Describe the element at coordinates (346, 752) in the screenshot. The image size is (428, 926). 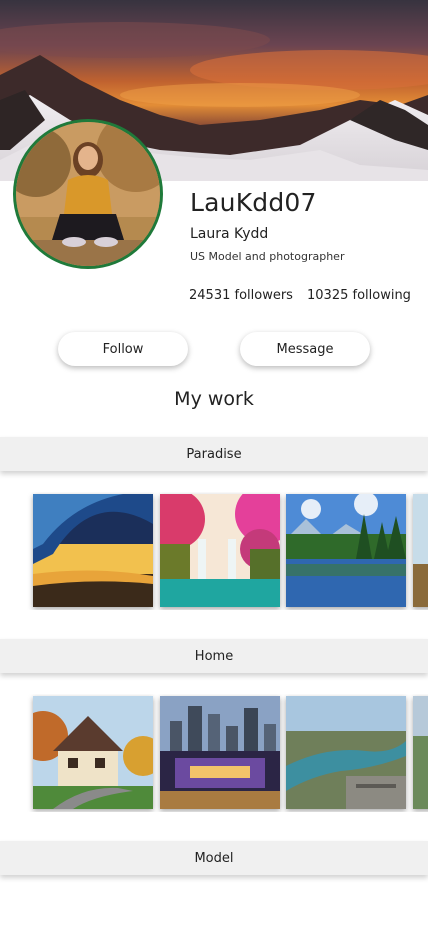
I see `gallery-thumbnail-river` at that location.